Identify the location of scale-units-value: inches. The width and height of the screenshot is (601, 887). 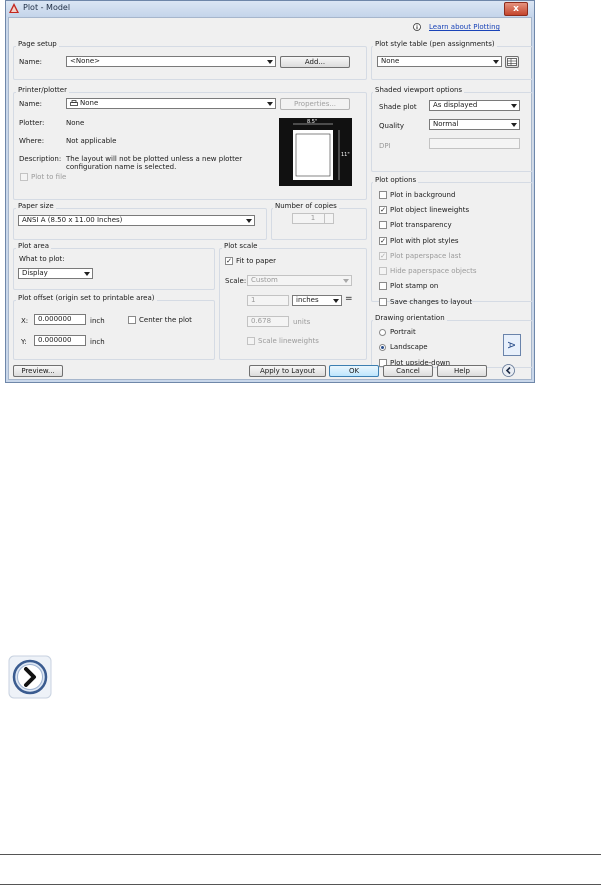
(307, 300).